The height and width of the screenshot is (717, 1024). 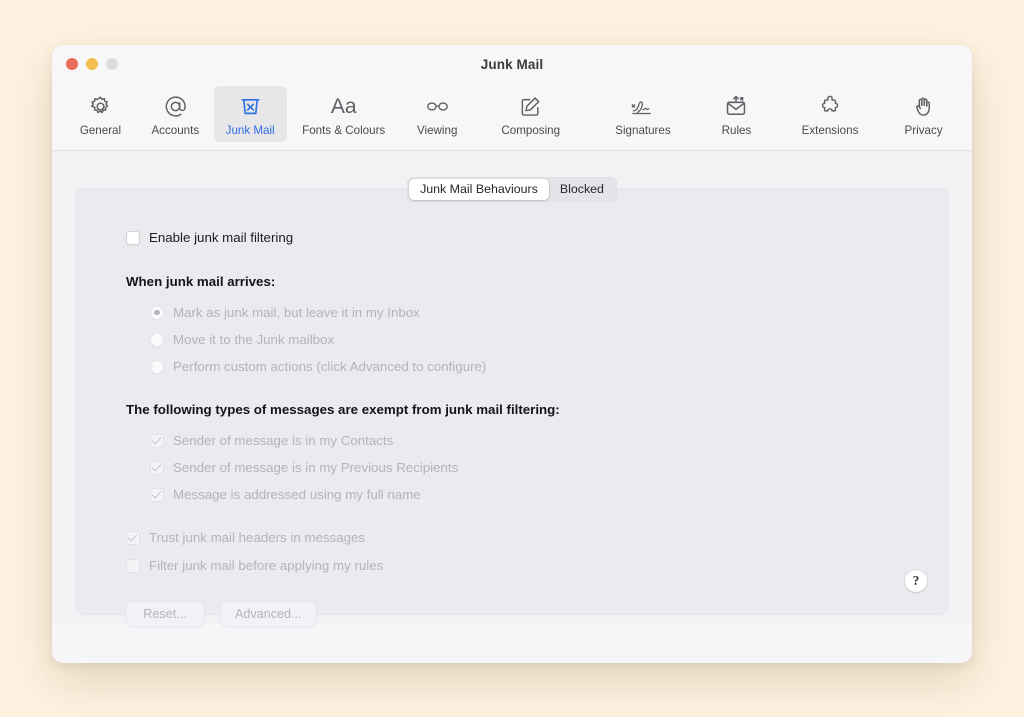 I want to click on tab-junk-mail-behaviours: Junk Mail Behaviours, so click(x=479, y=189).